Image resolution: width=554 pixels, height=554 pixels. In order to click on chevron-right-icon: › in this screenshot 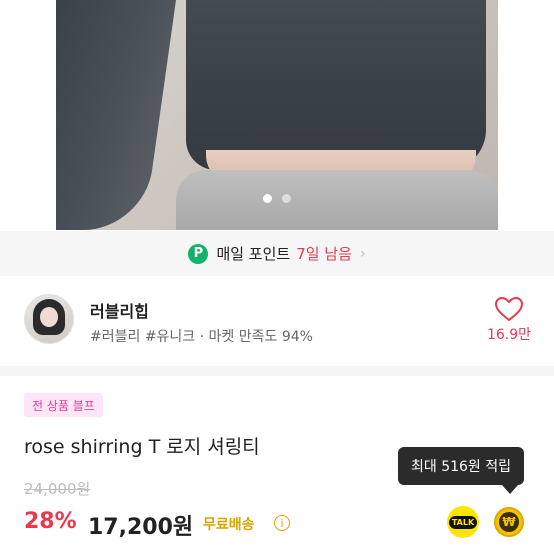, I will do `click(362, 253)`.